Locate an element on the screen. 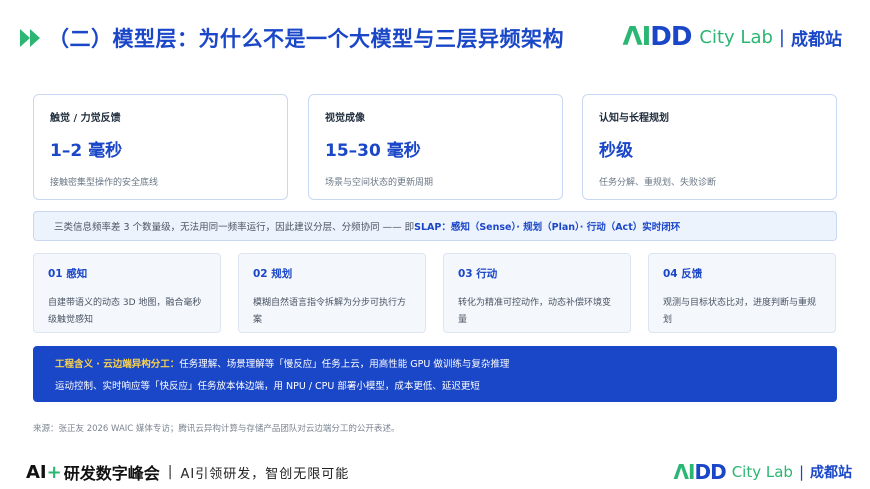  step-title: 03 行动 is located at coordinates (478, 274).